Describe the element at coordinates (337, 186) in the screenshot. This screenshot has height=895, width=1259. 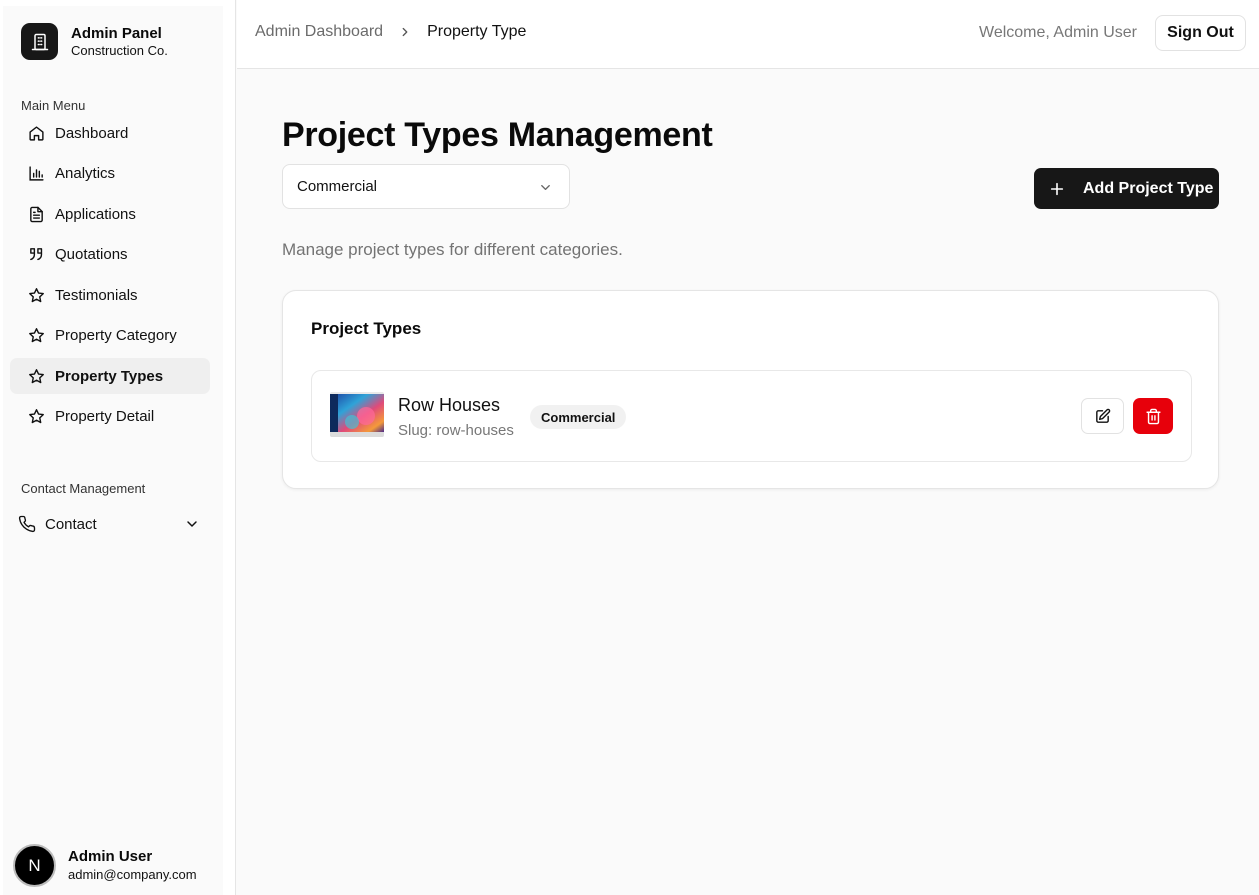
I see `category-select-value: Commercial` at that location.